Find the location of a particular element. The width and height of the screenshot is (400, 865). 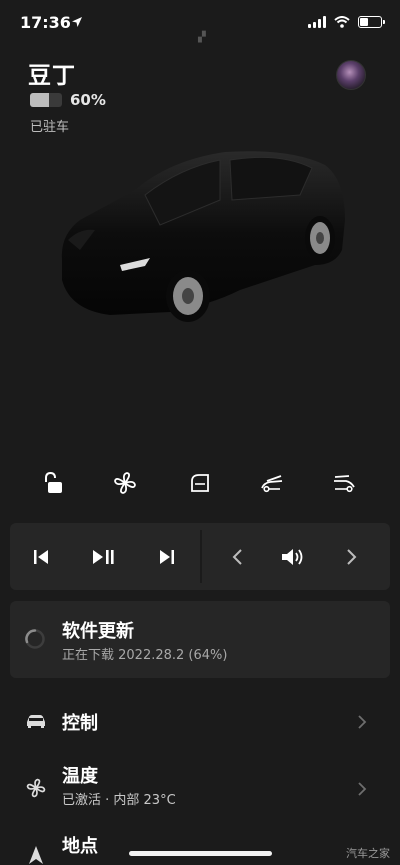

fan-button is located at coordinates (125, 483).